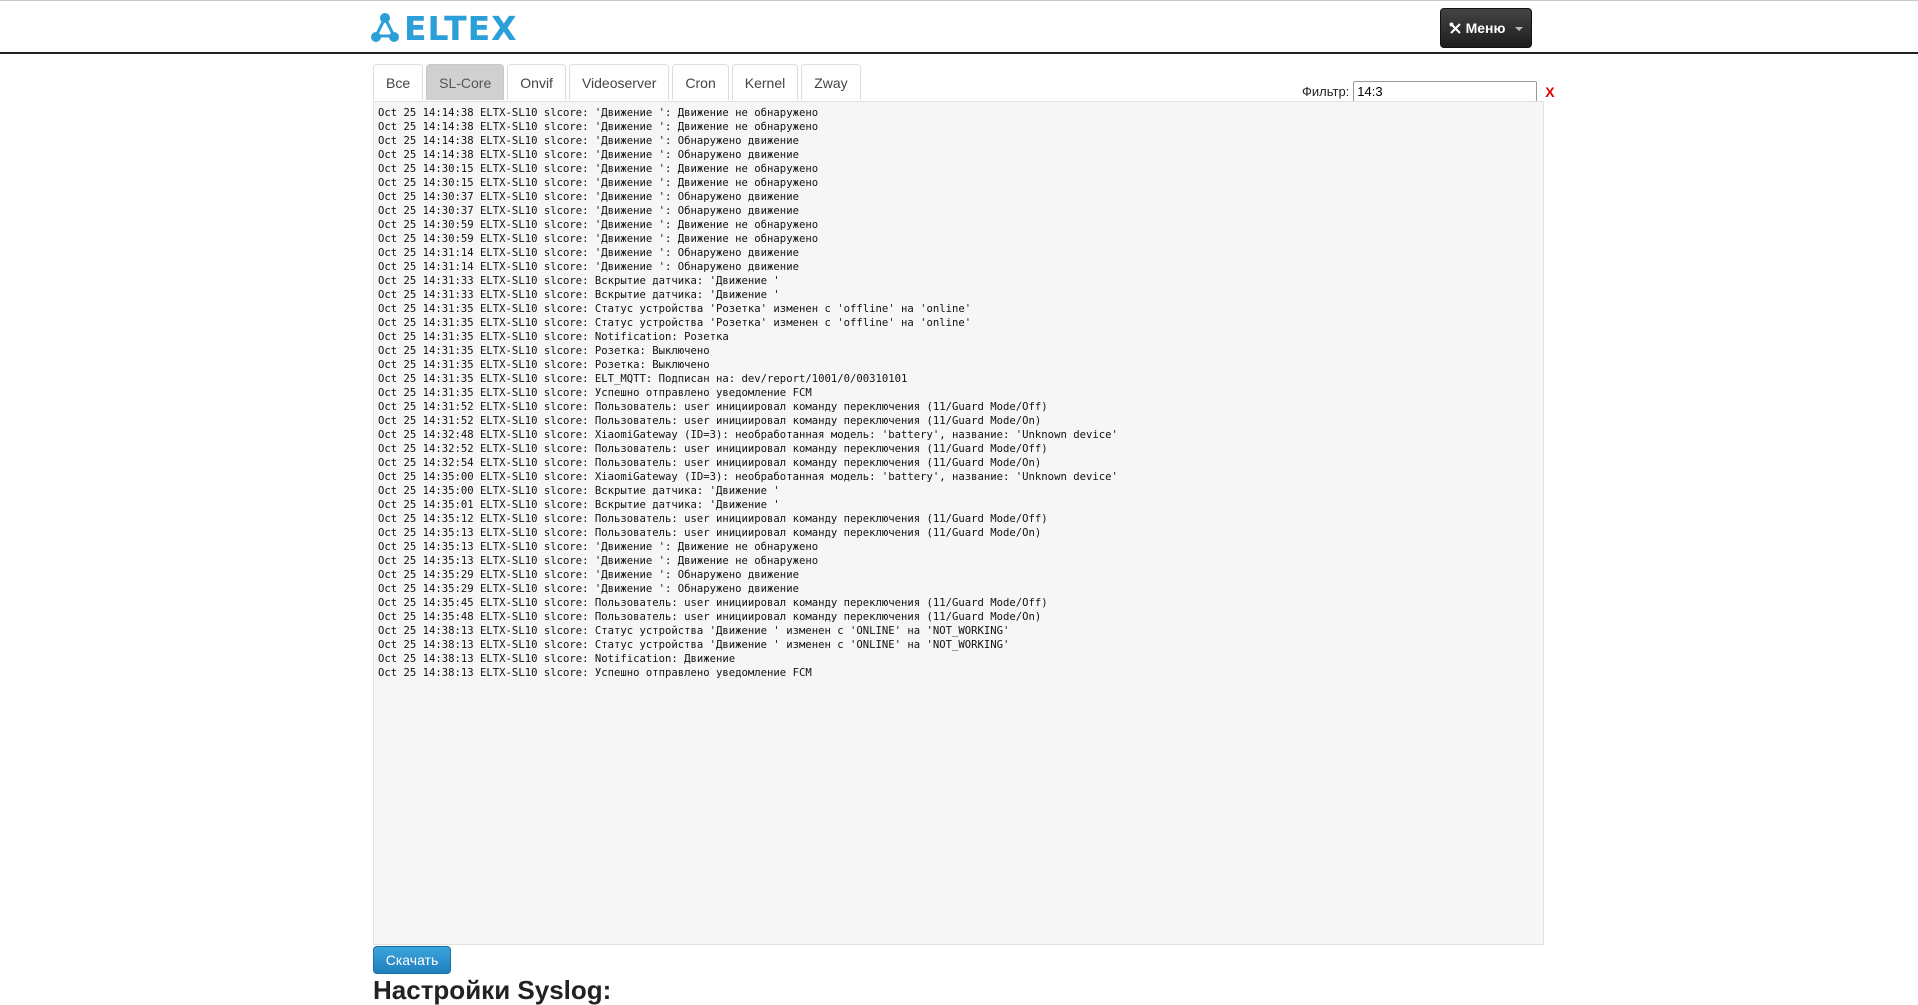 The image size is (1918, 1005). I want to click on tools-icon, so click(1455, 28).